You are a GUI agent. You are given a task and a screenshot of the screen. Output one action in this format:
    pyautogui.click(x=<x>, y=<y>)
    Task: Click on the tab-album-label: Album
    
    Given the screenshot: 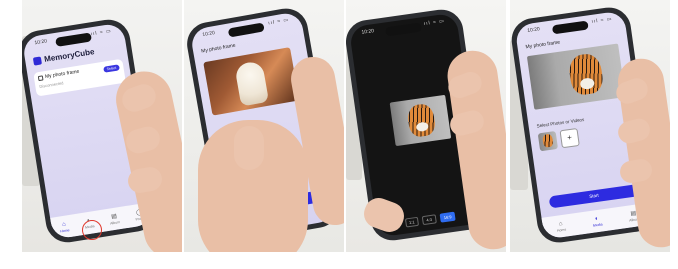 What is the action you would take?
    pyautogui.click(x=115, y=222)
    